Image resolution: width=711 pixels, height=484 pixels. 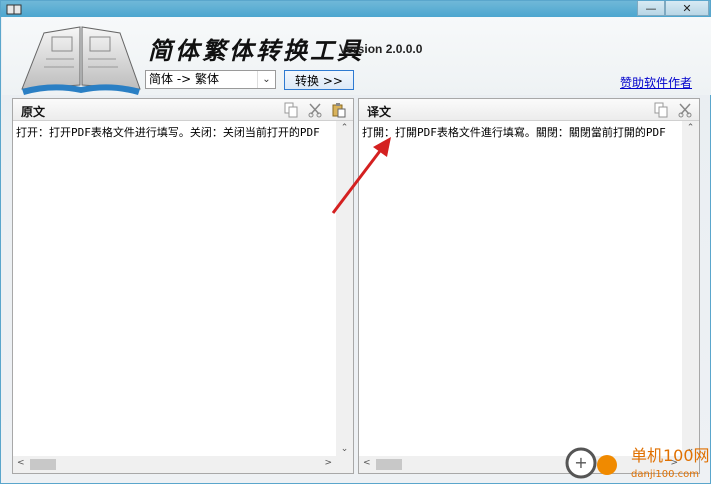 I want to click on watermark-url: danji100.com, so click(x=665, y=474).